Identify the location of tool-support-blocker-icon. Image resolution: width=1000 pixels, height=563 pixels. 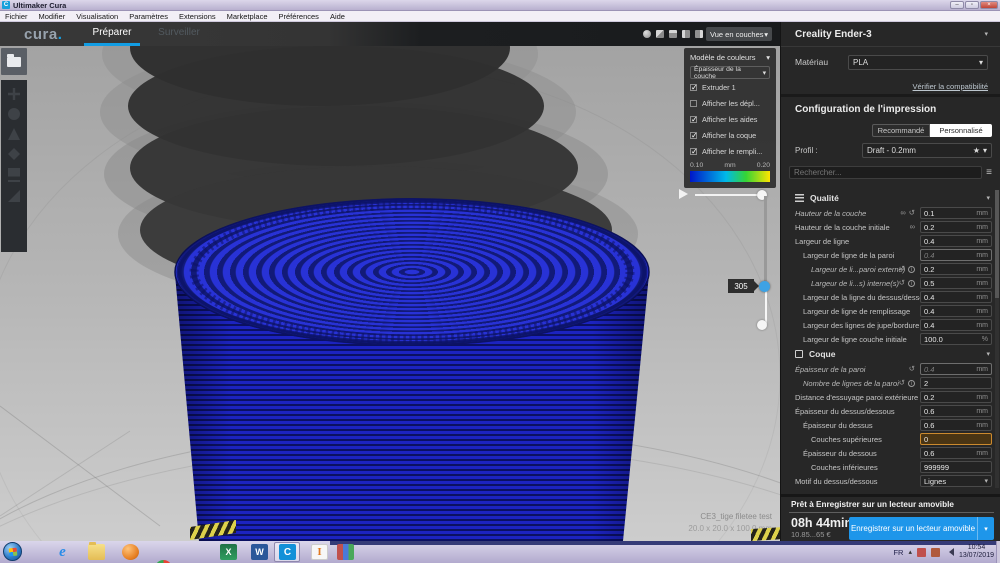
(14, 196).